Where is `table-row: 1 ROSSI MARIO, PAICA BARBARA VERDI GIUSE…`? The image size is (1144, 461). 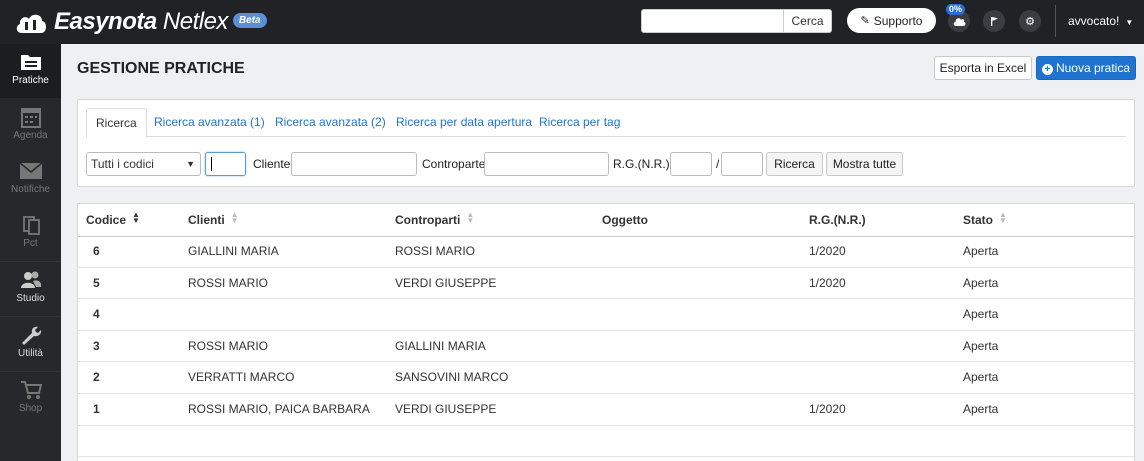 table-row: 1 ROSSI MARIO, PAICA BARBARA VERDI GIUSE… is located at coordinates (606, 410).